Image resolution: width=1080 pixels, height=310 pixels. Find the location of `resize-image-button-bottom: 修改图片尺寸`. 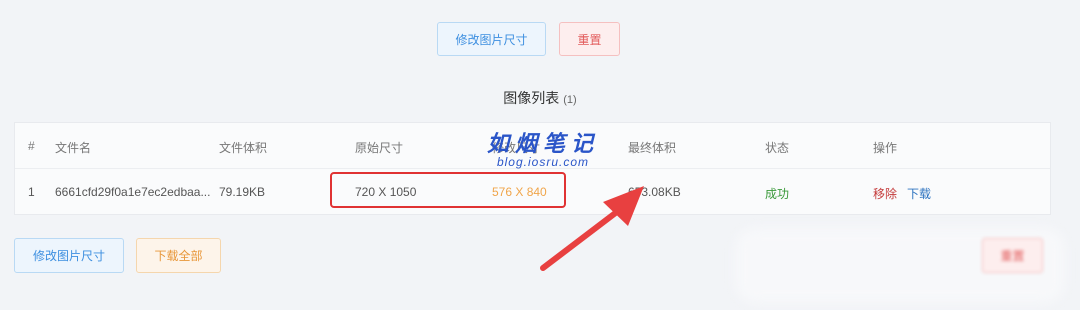

resize-image-button-bottom: 修改图片尺寸 is located at coordinates (69, 255).